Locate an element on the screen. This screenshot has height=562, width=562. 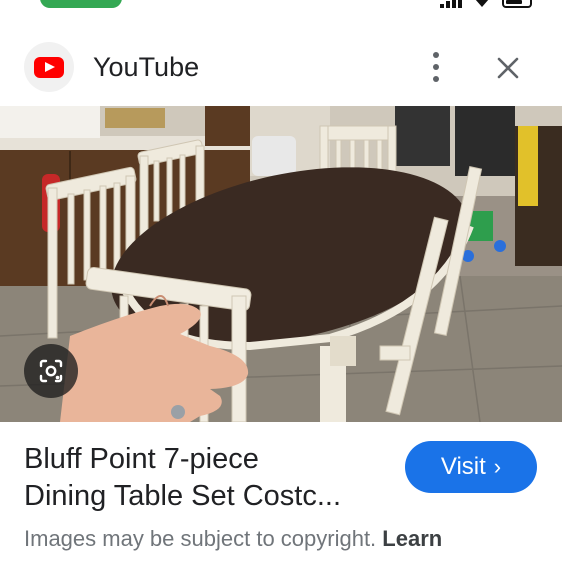
result-title-line1: Bluff Point 7-piece is located at coordinates (141, 459).